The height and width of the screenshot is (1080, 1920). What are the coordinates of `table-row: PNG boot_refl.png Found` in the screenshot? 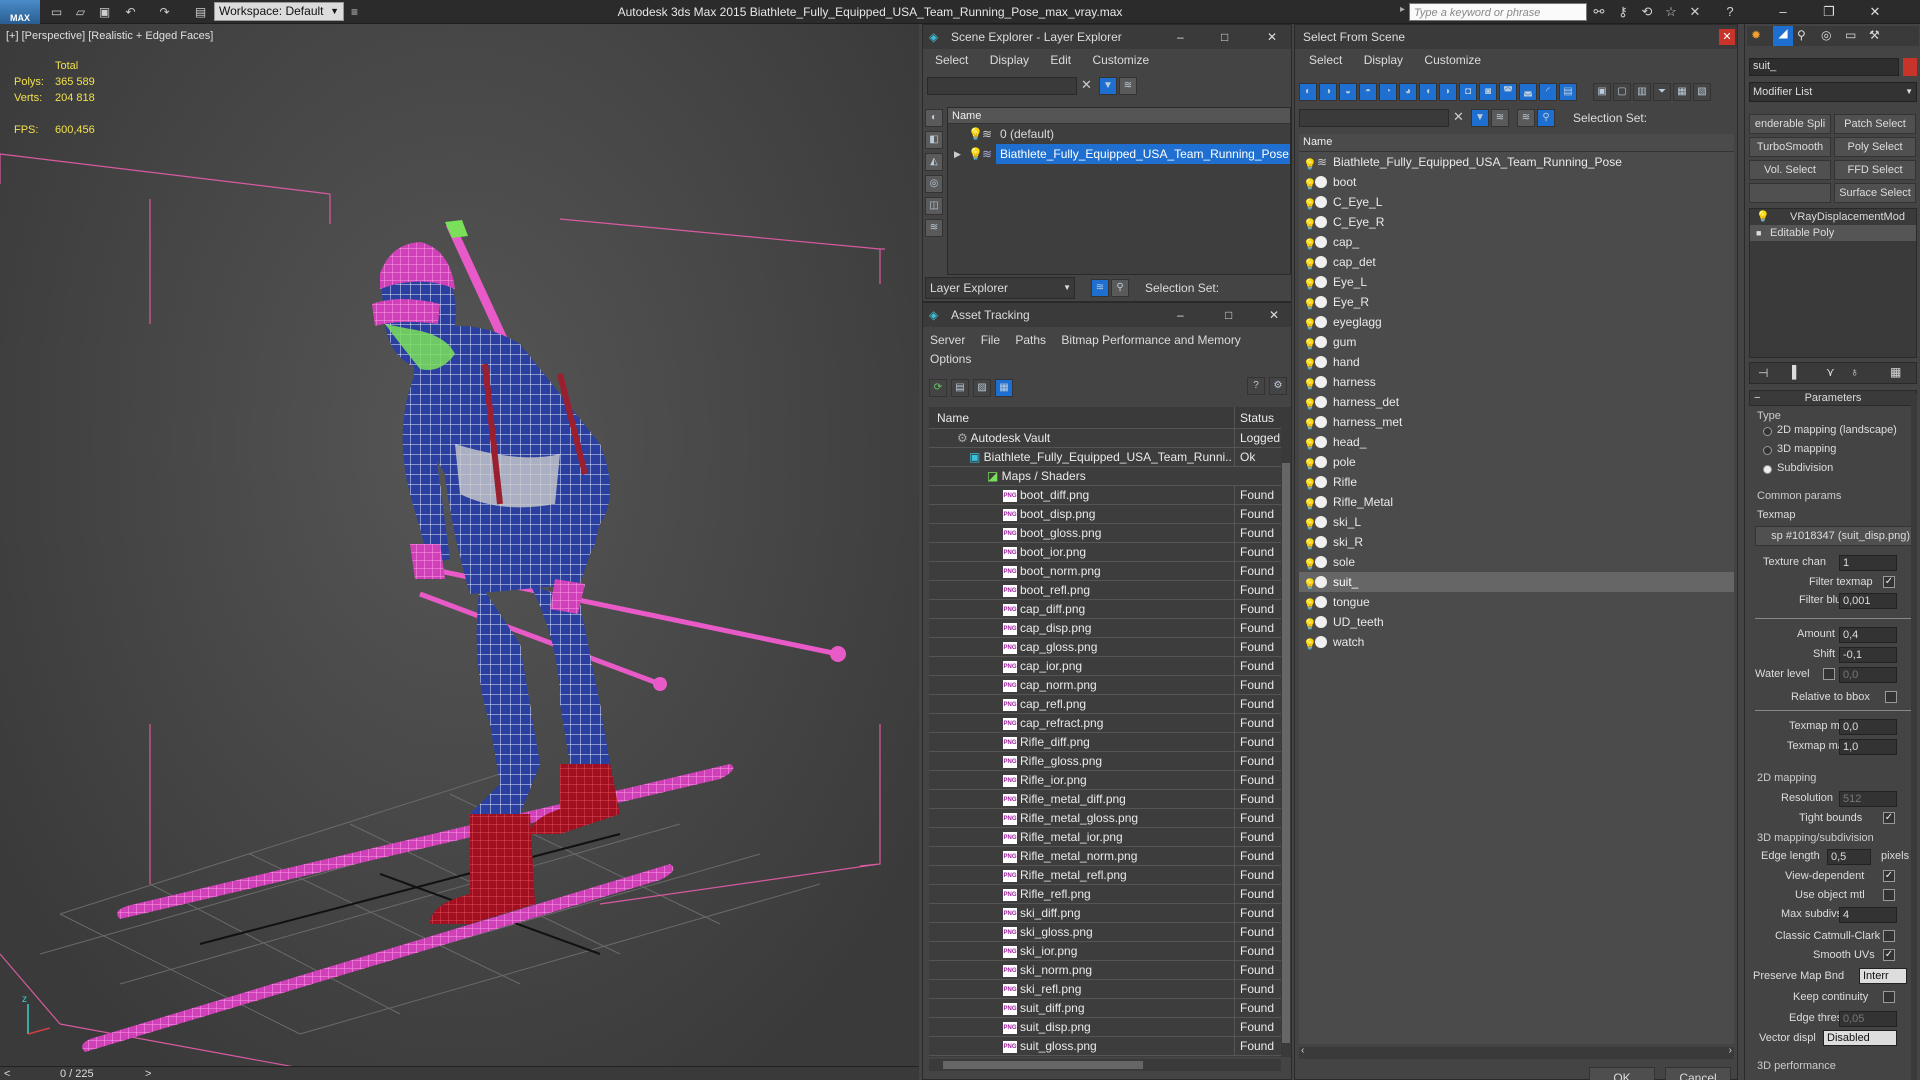 It's located at (1105, 590).